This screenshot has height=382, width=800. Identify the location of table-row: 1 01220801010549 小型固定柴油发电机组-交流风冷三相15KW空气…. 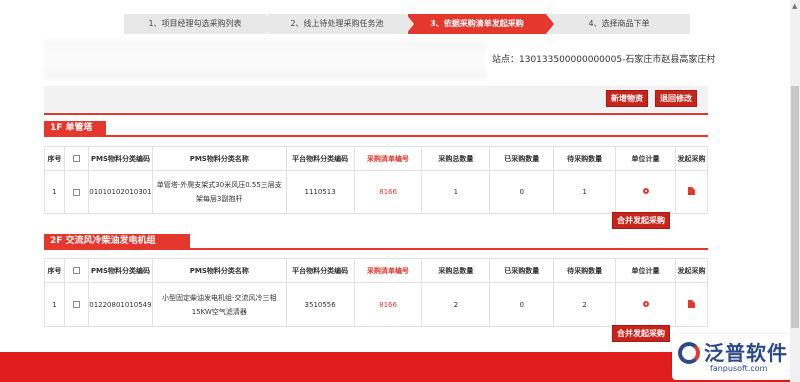
(376, 304).